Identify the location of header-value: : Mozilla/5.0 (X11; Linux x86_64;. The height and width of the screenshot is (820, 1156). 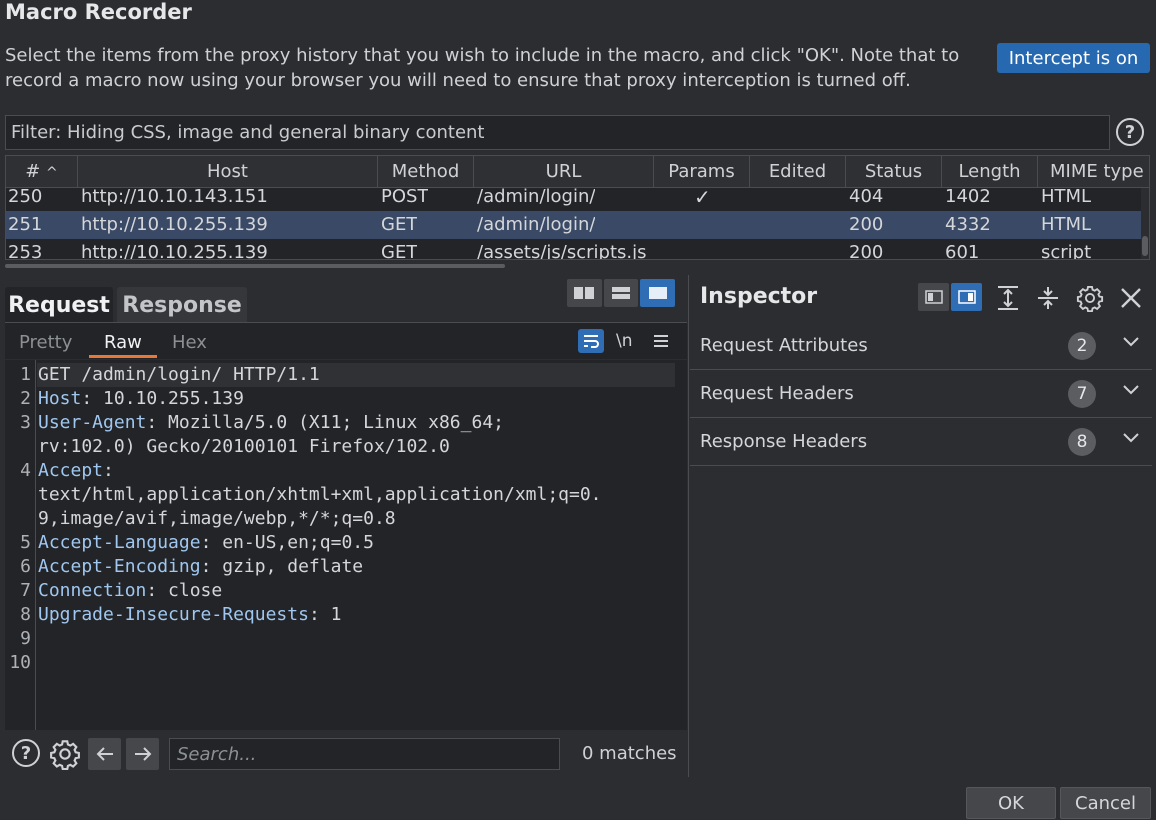
(325, 422).